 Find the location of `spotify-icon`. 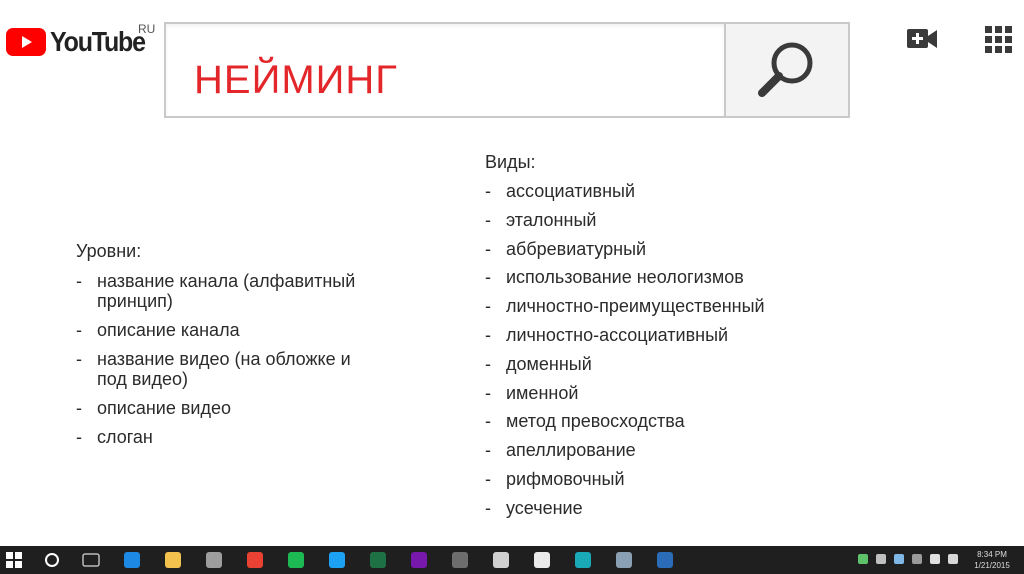

spotify-icon is located at coordinates (296, 560).